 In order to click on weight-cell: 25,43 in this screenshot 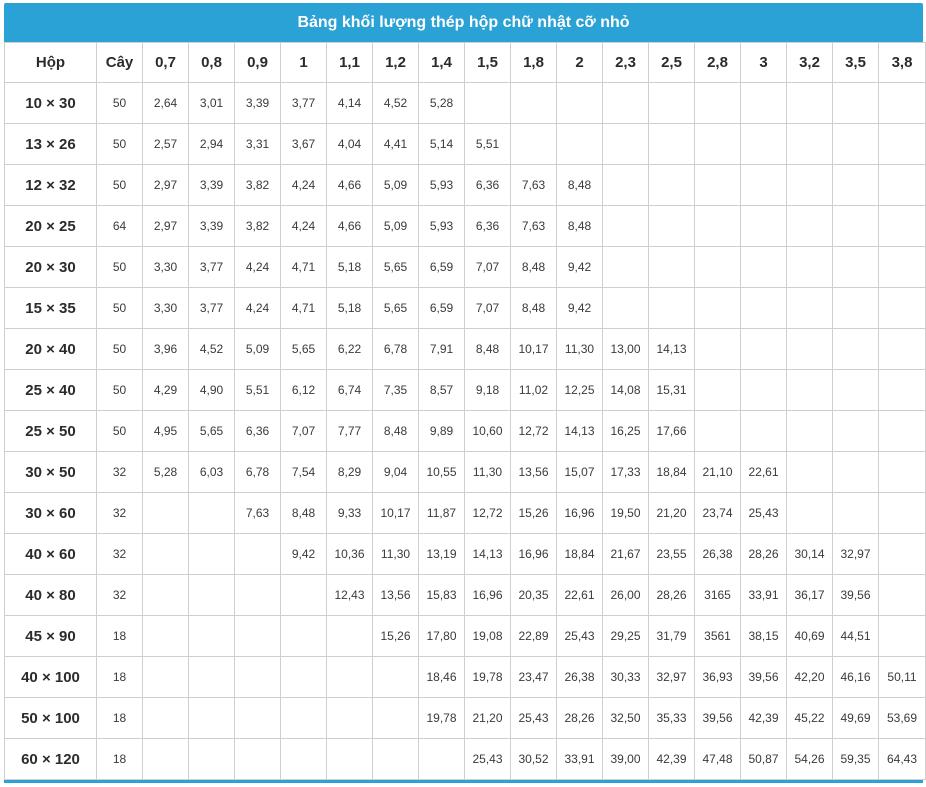, I will do `click(487, 759)`.